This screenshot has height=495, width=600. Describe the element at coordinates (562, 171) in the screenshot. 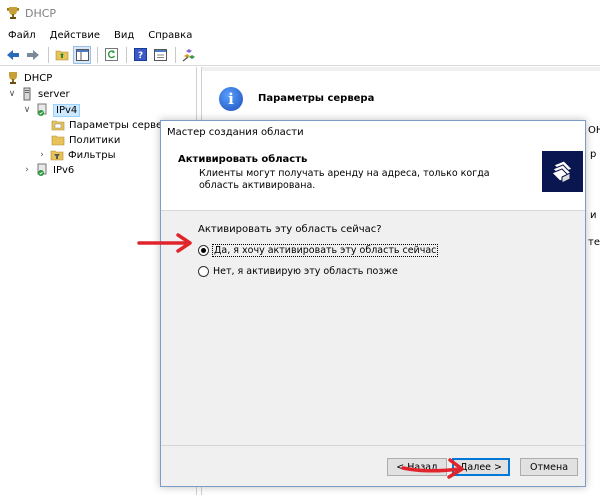

I see `wizard-folders-icon` at that location.